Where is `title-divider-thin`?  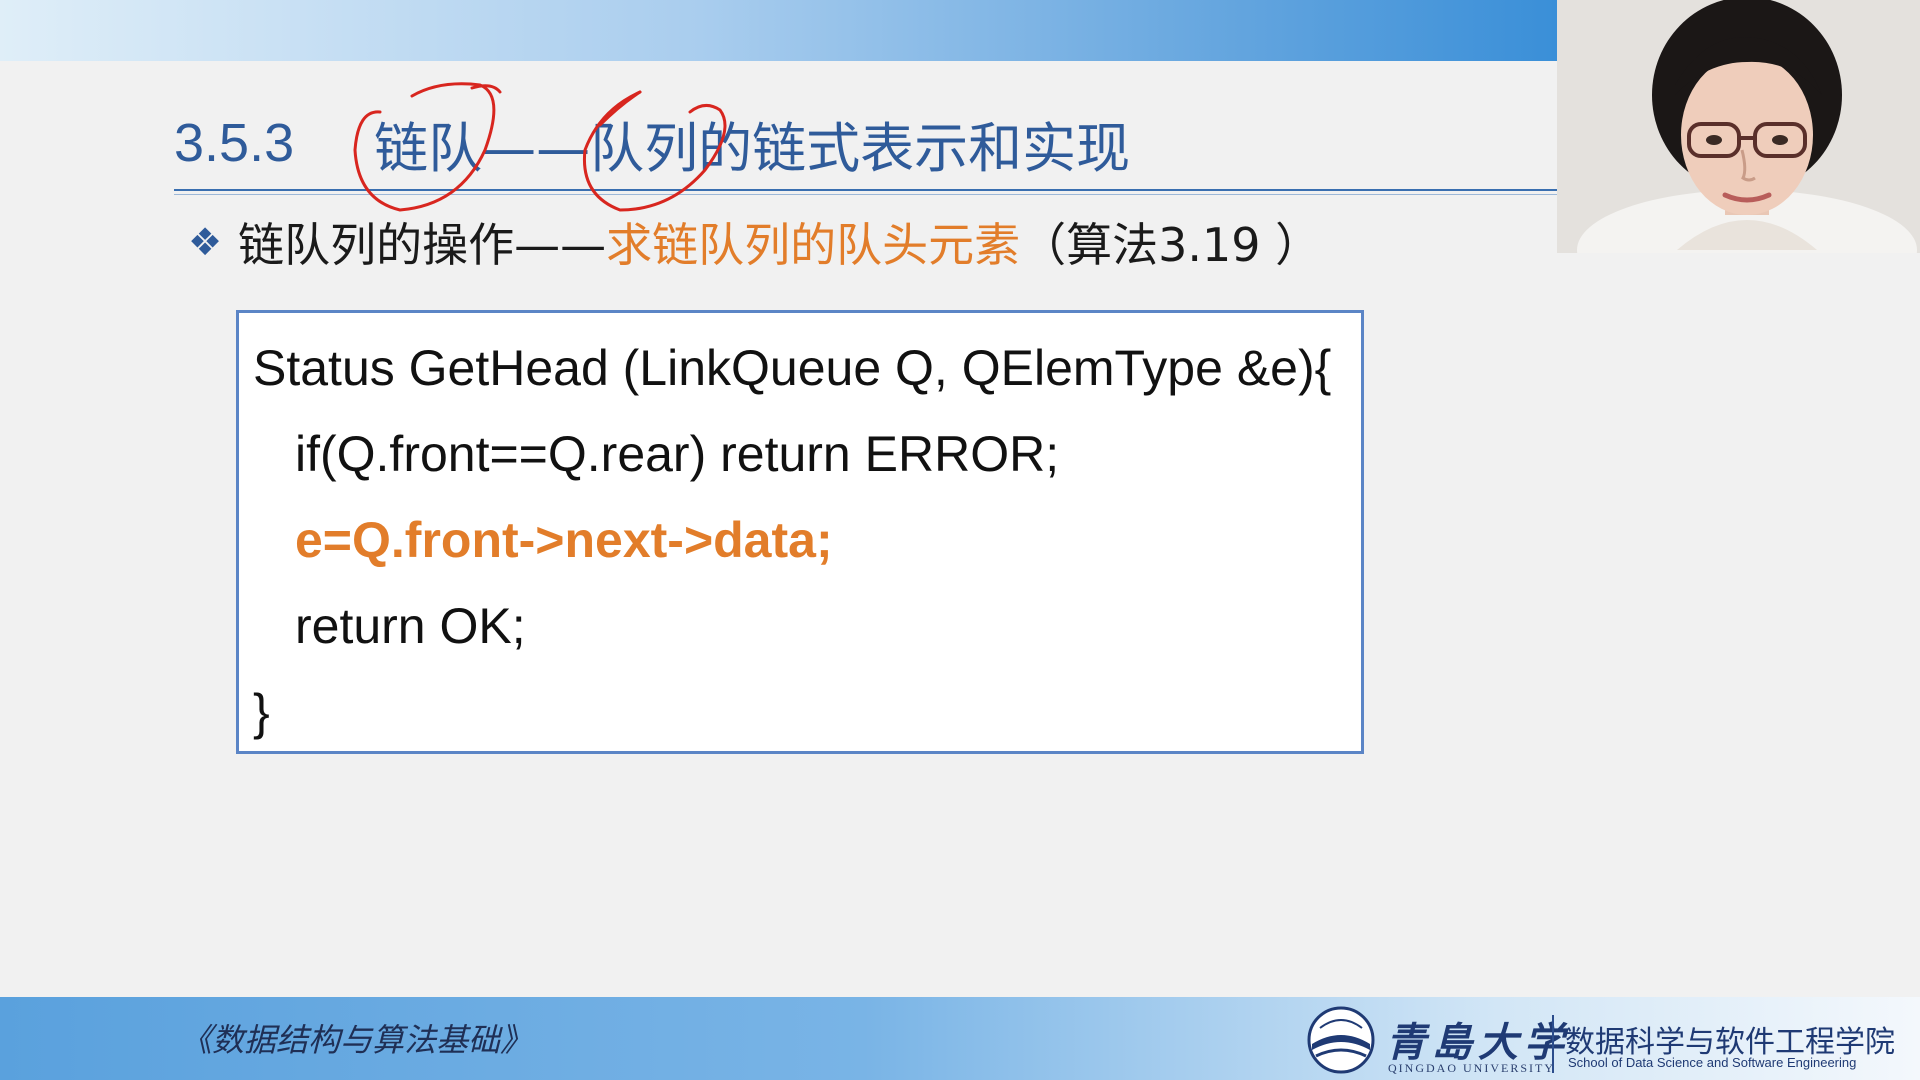
title-divider-thin is located at coordinates (865, 194).